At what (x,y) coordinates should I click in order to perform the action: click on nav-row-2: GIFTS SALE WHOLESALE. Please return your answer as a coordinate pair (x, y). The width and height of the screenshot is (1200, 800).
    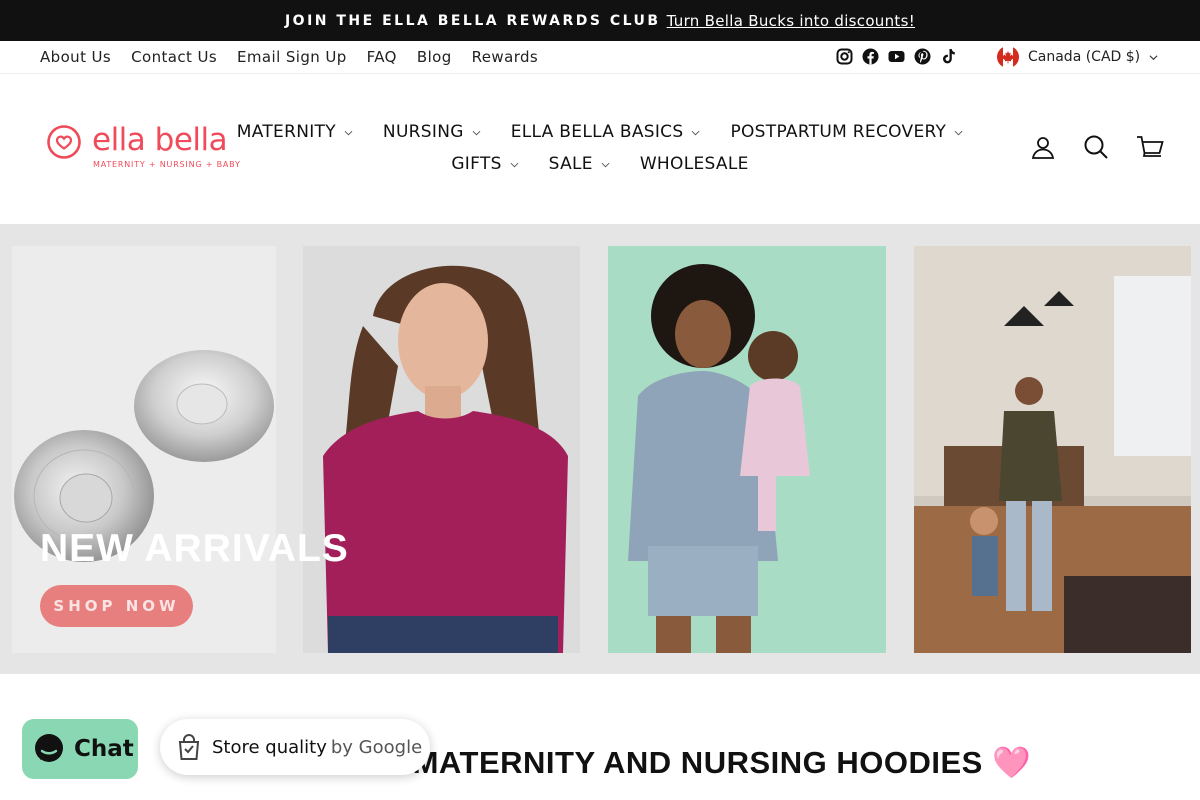
    Looking at the image, I should click on (600, 164).